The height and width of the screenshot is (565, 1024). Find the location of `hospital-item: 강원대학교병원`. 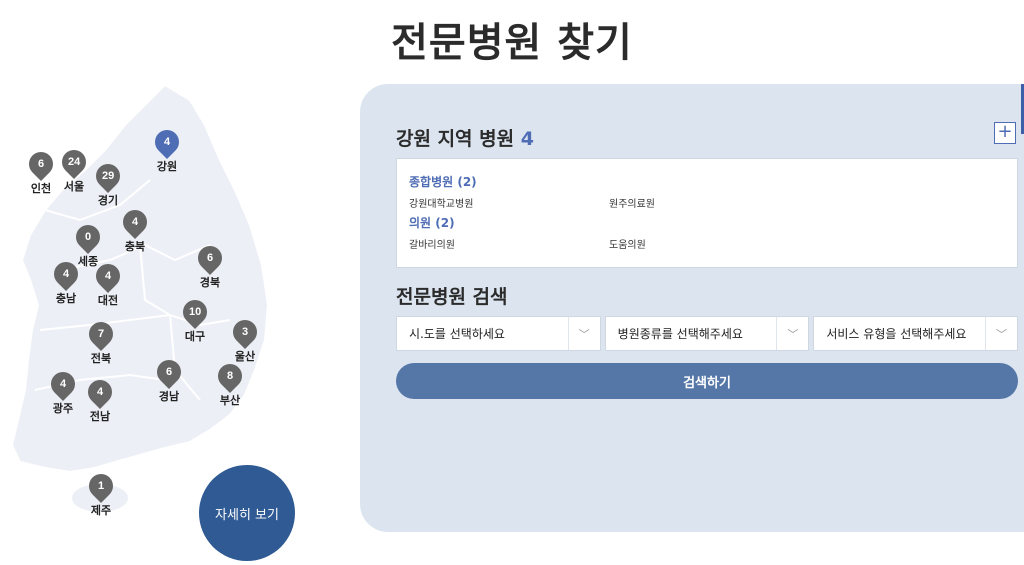

hospital-item: 강원대학교병원 is located at coordinates (509, 202).